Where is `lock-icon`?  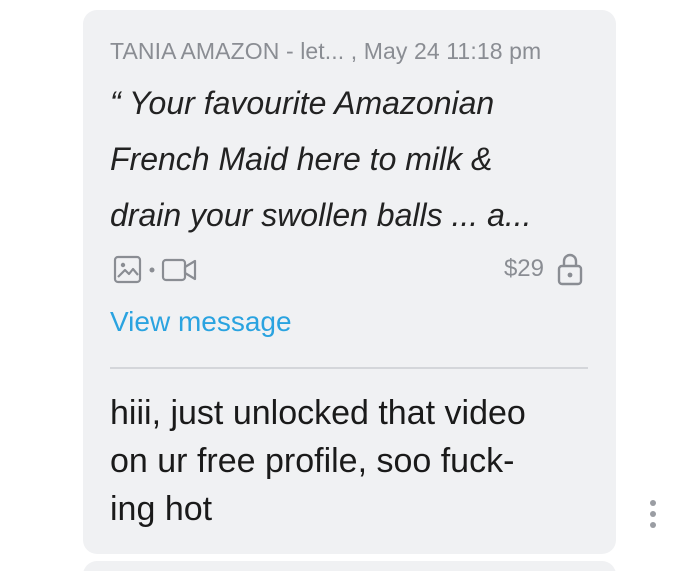
lock-icon is located at coordinates (570, 269).